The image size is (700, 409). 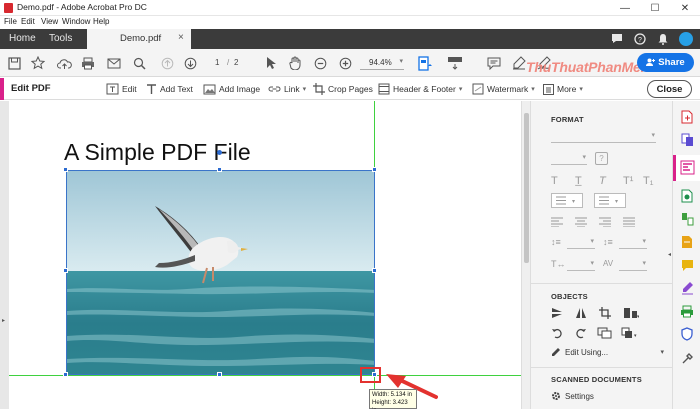 I want to click on flip-horizontal-icon, so click(x=581, y=313).